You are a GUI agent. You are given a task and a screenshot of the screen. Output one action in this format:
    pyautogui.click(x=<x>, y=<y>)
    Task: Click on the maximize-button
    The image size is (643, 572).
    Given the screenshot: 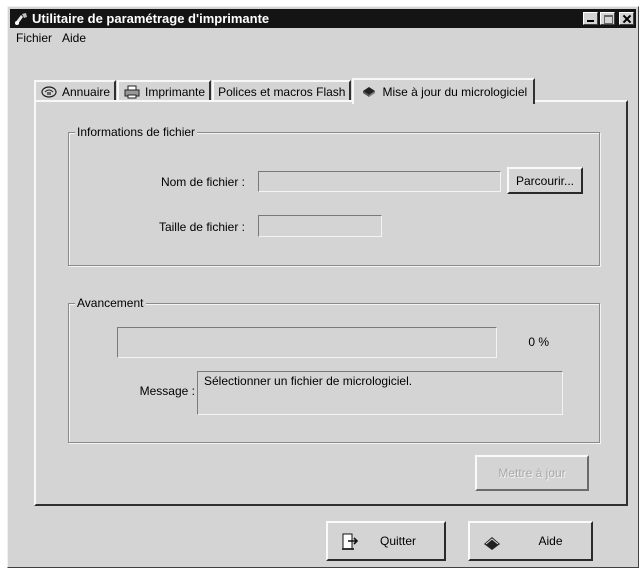 What is the action you would take?
    pyautogui.click(x=607, y=18)
    